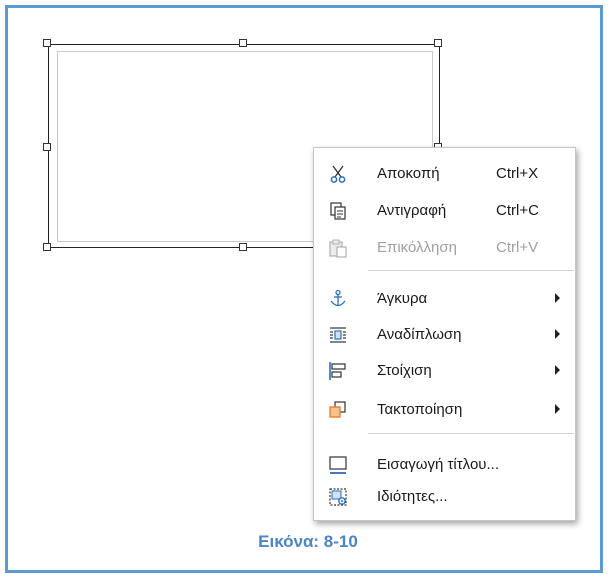 The image size is (616, 586). What do you see at coordinates (338, 465) in the screenshot?
I see `caption-icon` at bounding box center [338, 465].